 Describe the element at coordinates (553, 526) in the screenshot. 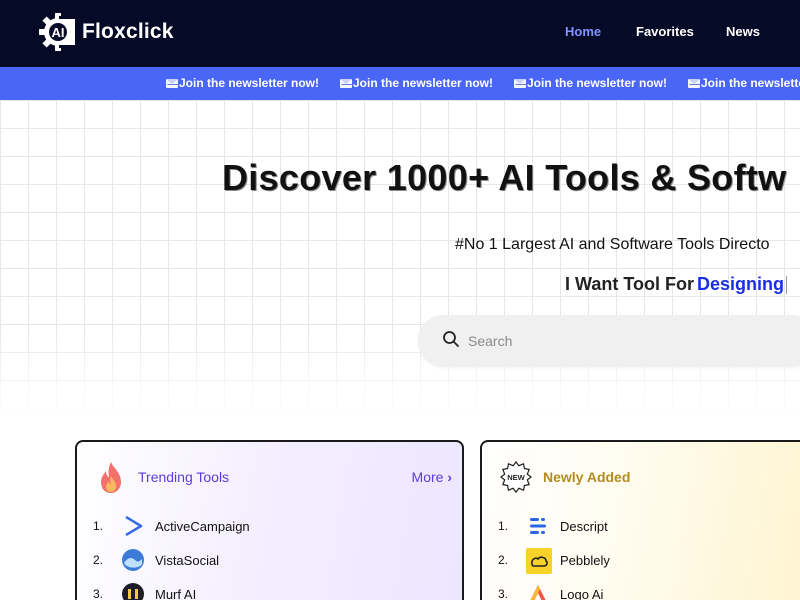

I see `list-item: 1. Descript` at that location.